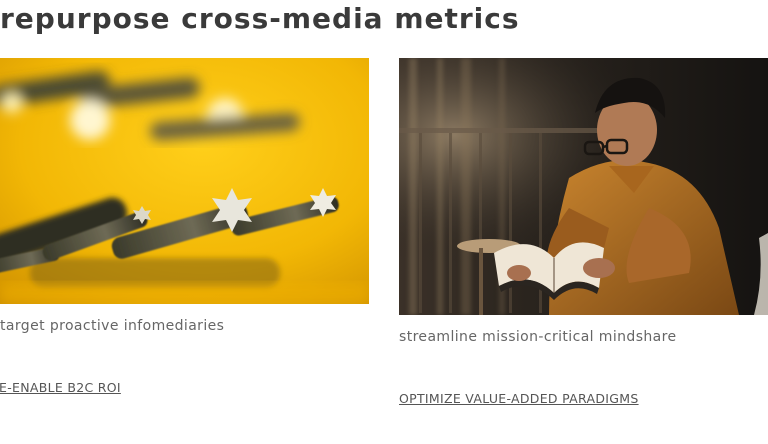  I want to click on card-cta-link: OPTIMIZE VALUE-ADDED PARADIGMS, so click(519, 398).